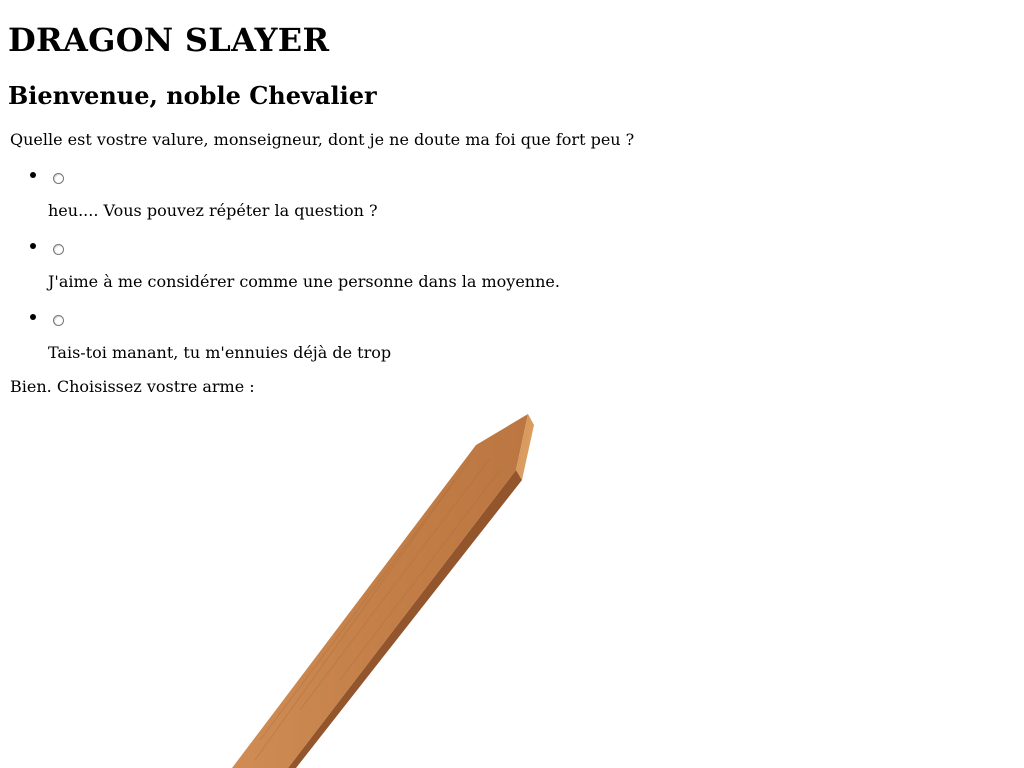 This screenshot has width=1024, height=768. I want to click on stick-shadow-side, so click(405, 619).